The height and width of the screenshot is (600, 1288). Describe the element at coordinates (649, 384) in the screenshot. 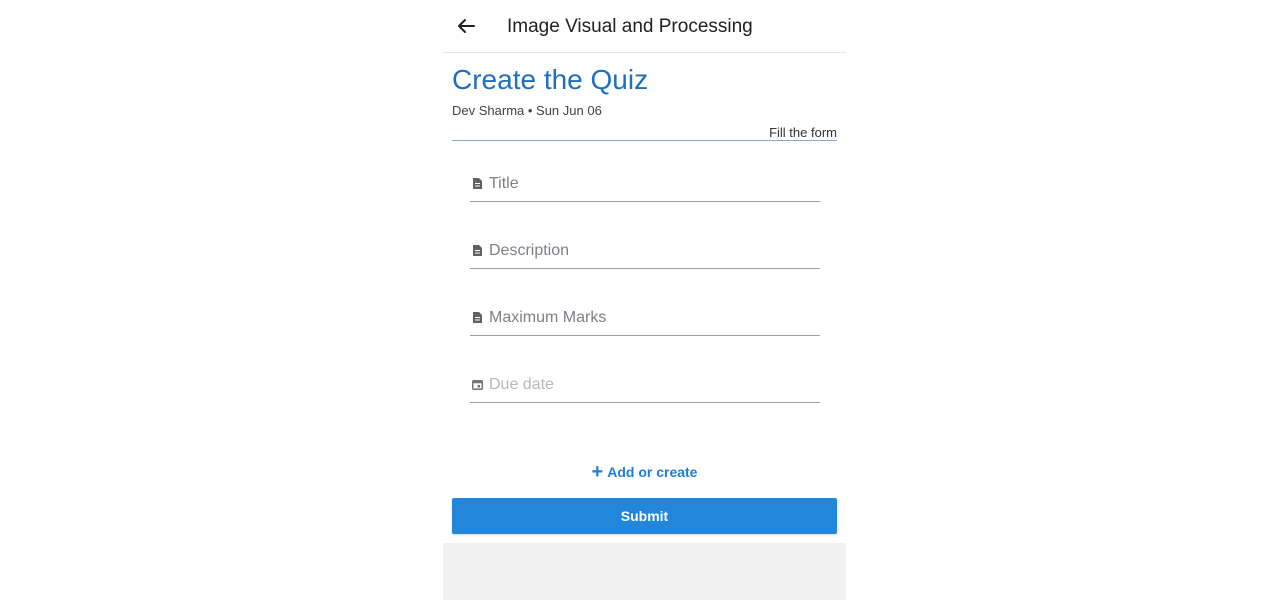

I see `due-date-input` at that location.